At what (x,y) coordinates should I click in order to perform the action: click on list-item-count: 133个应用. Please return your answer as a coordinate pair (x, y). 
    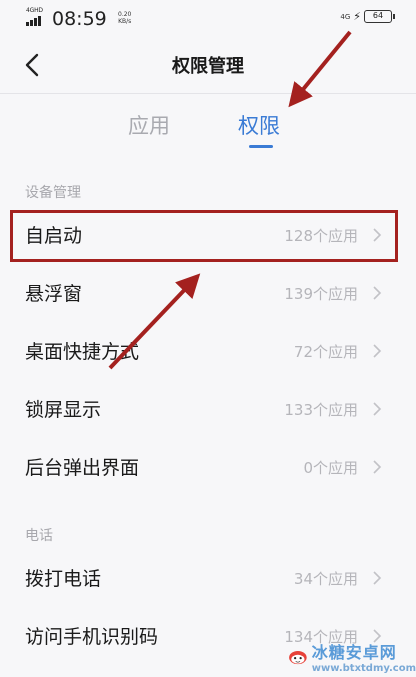
    Looking at the image, I should click on (321, 410).